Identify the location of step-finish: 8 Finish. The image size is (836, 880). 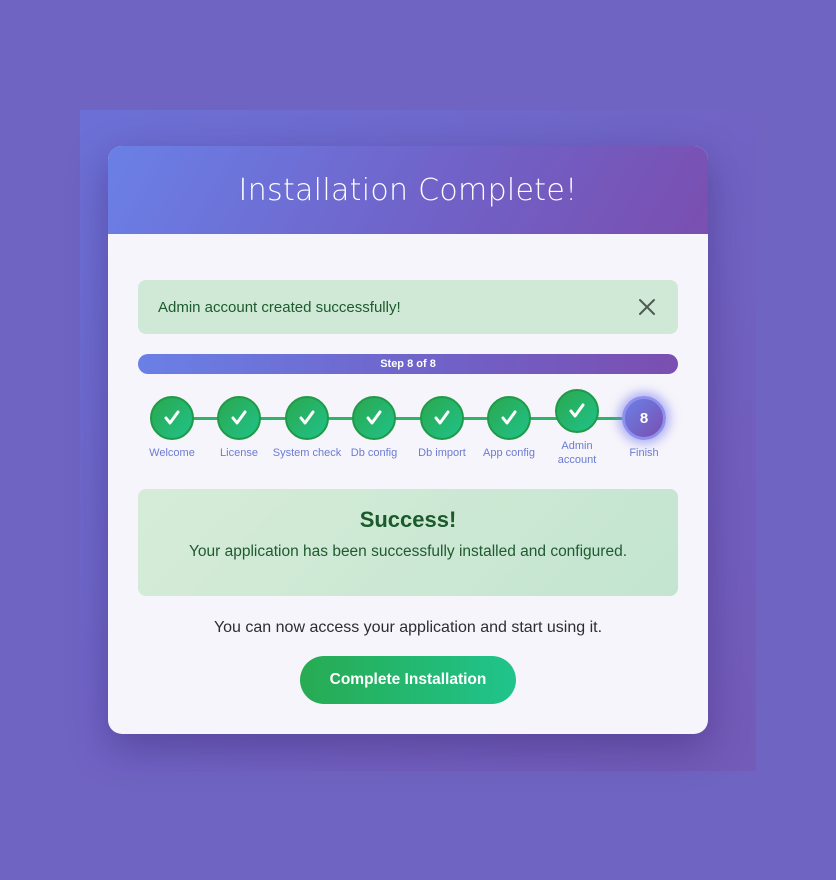
(644, 428).